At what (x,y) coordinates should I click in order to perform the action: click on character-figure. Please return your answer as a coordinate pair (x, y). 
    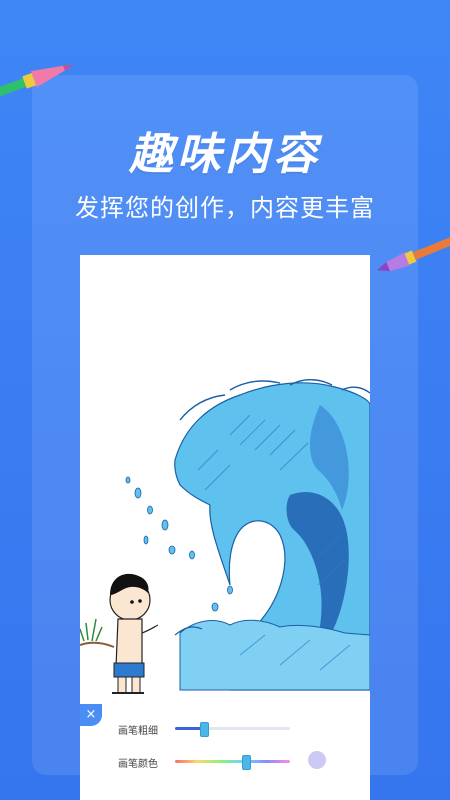
    Looking at the image, I should click on (134, 633).